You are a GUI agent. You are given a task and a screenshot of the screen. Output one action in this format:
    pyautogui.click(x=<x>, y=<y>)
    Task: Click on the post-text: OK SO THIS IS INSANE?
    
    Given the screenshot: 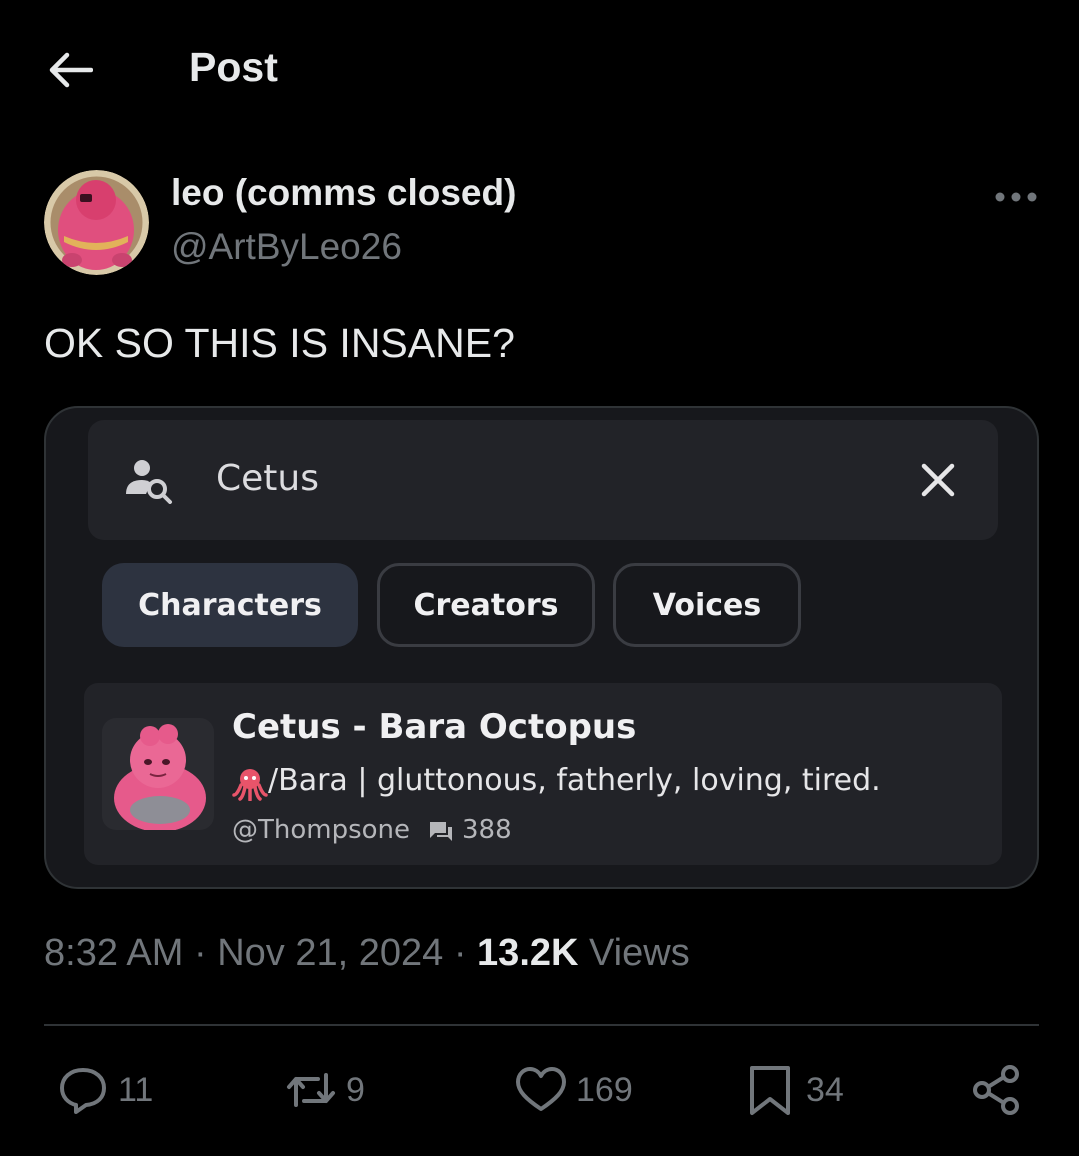 What is the action you would take?
    pyautogui.click(x=279, y=343)
    